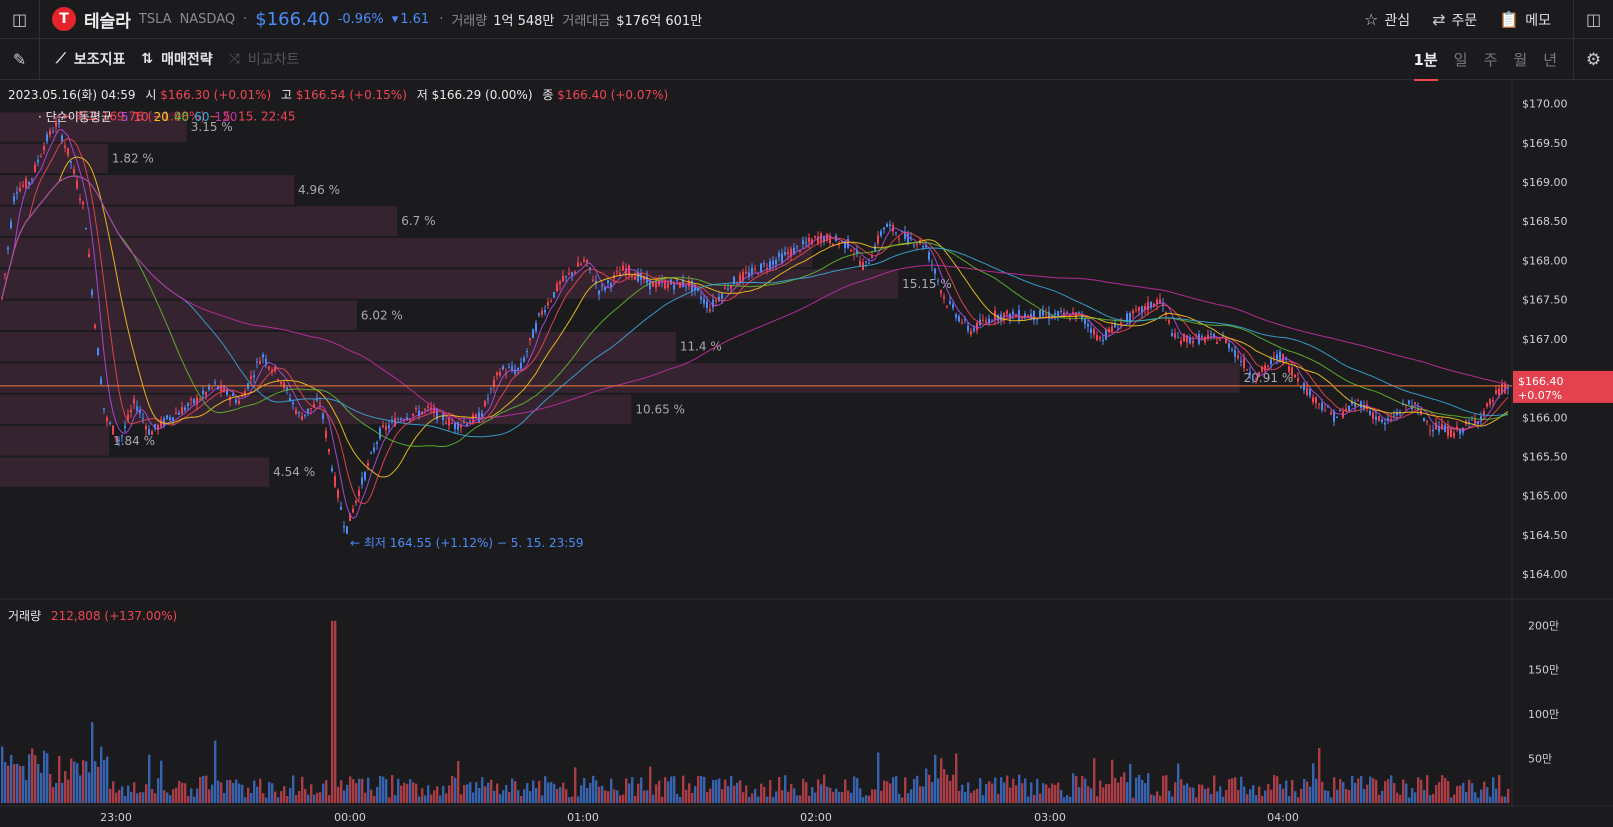  I want to click on volume-profile-bar, so click(406, 252).